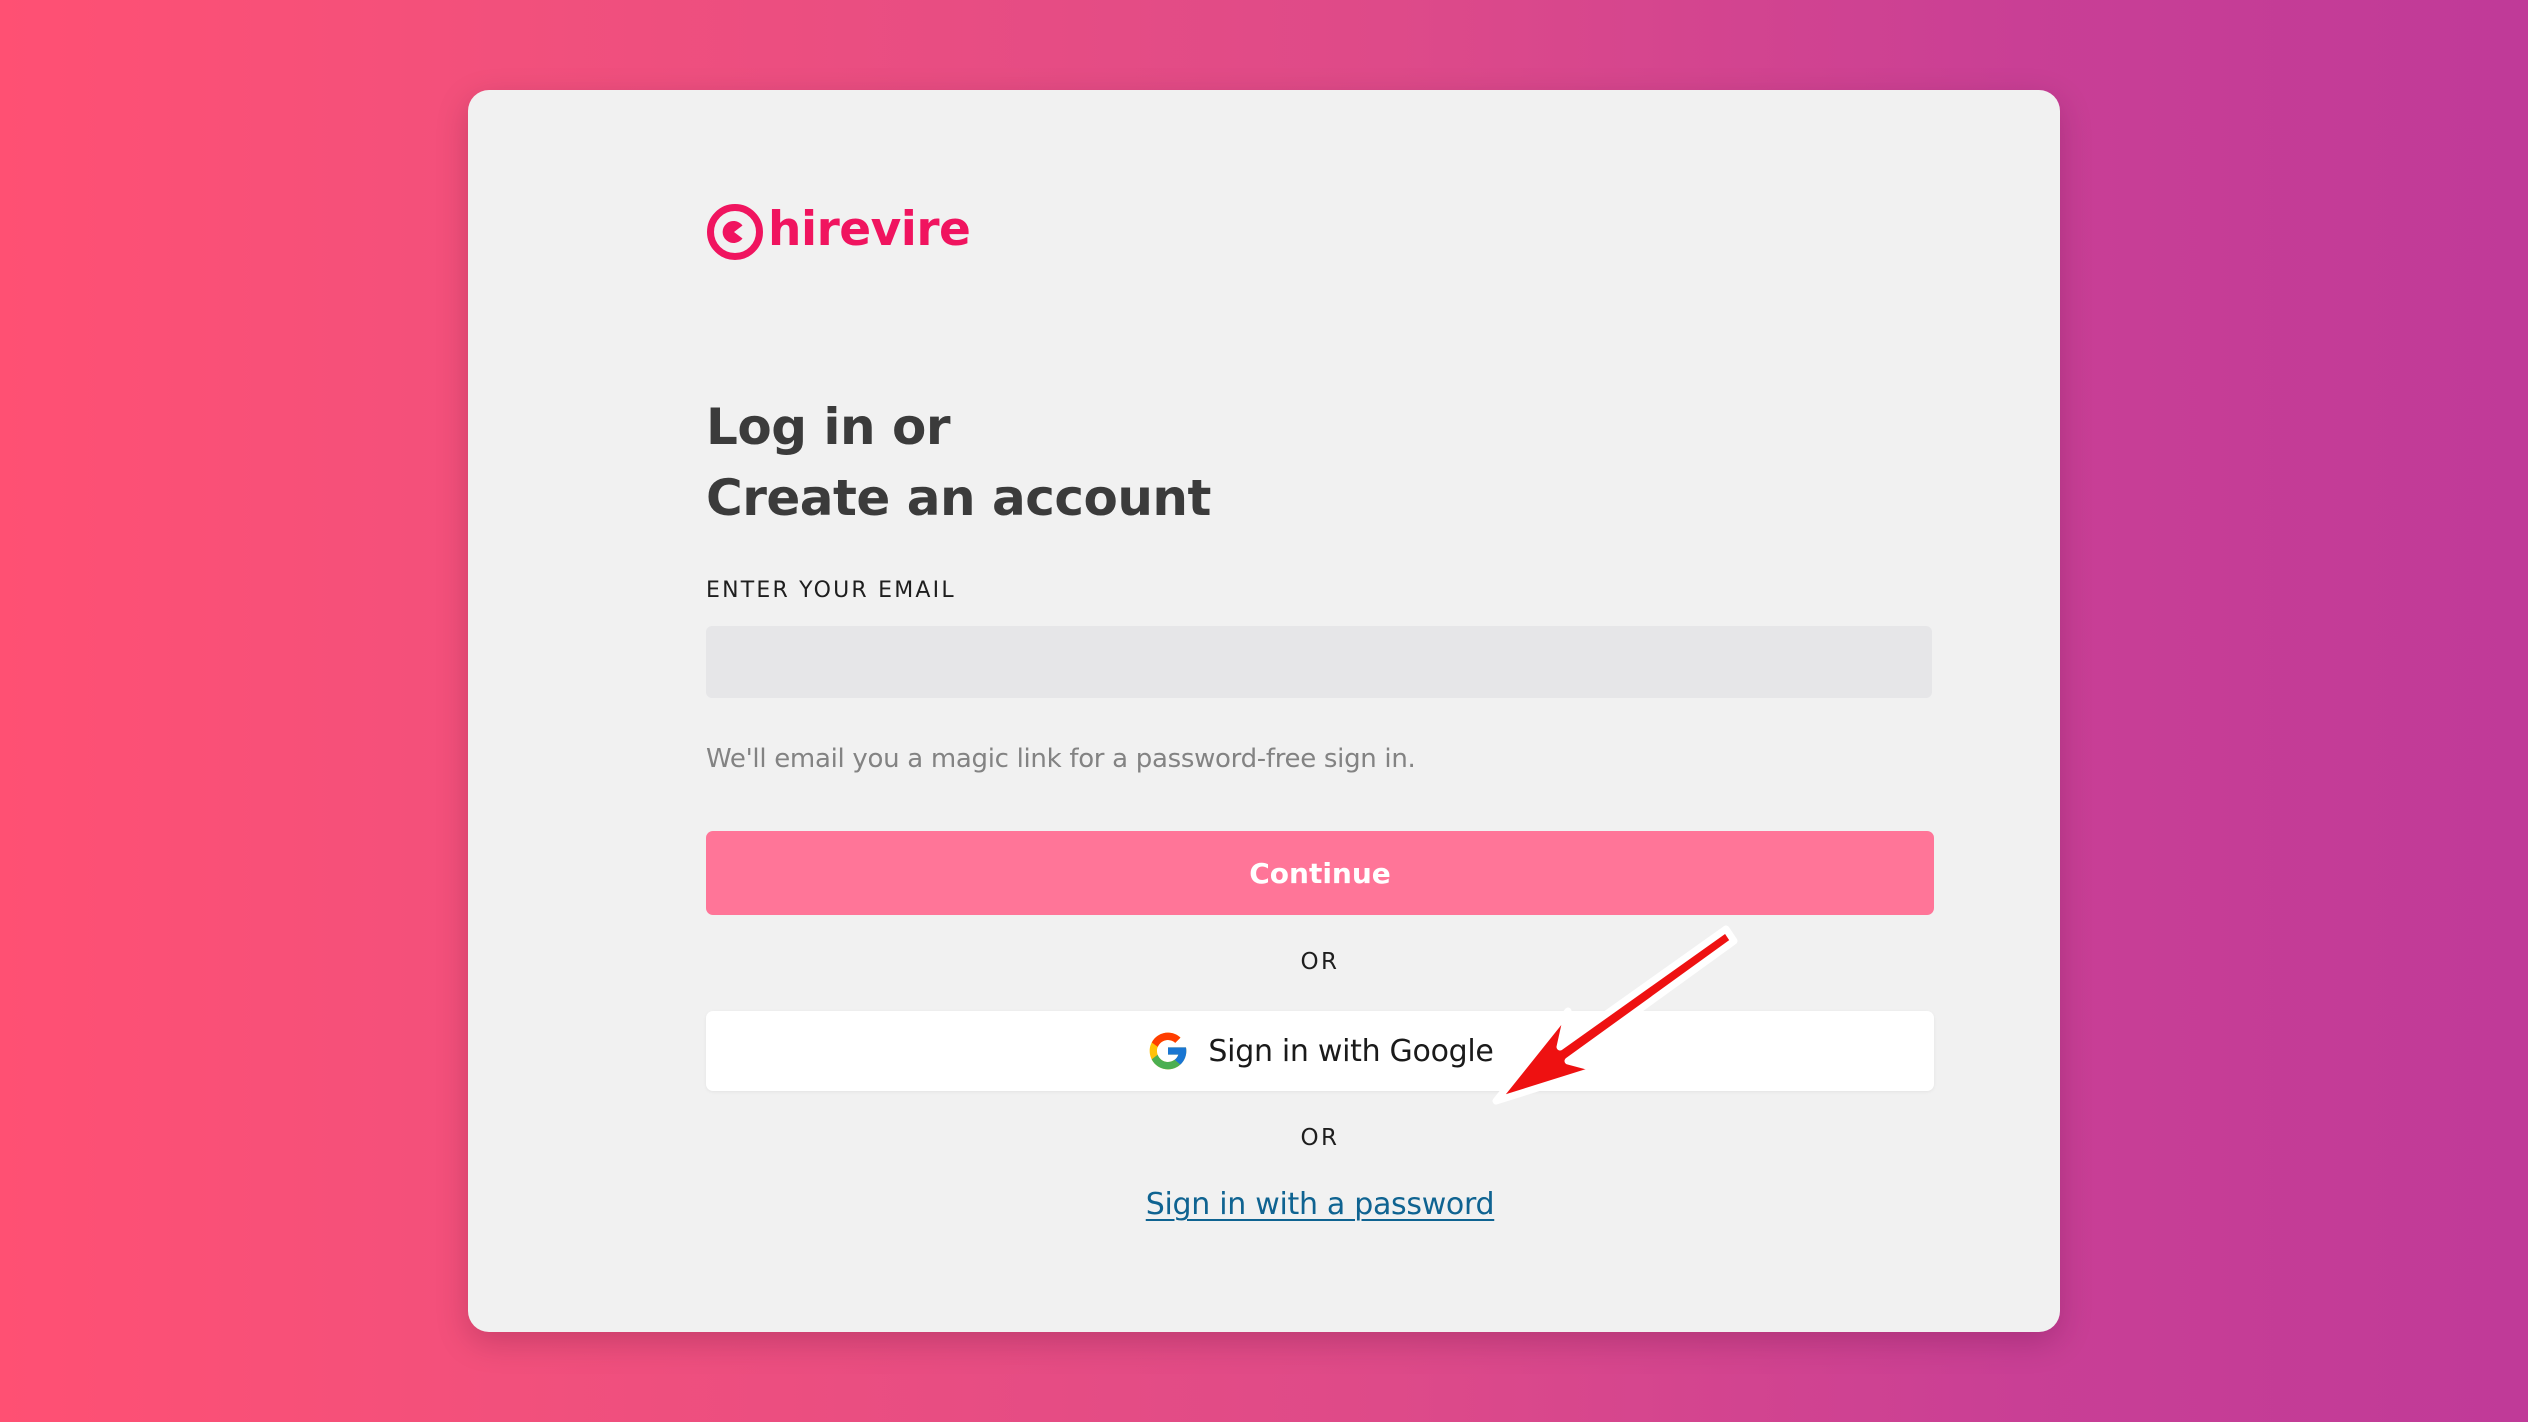  I want to click on page-title-line-1: Log in or, so click(828, 427).